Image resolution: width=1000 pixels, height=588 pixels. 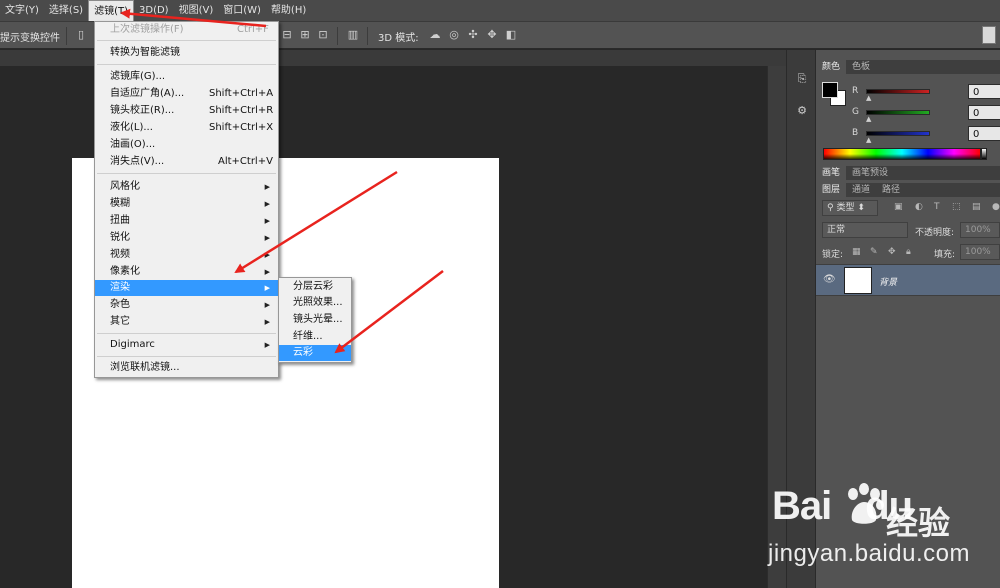 I want to click on jingyan-brand-text: 经验, so click(x=918, y=523).